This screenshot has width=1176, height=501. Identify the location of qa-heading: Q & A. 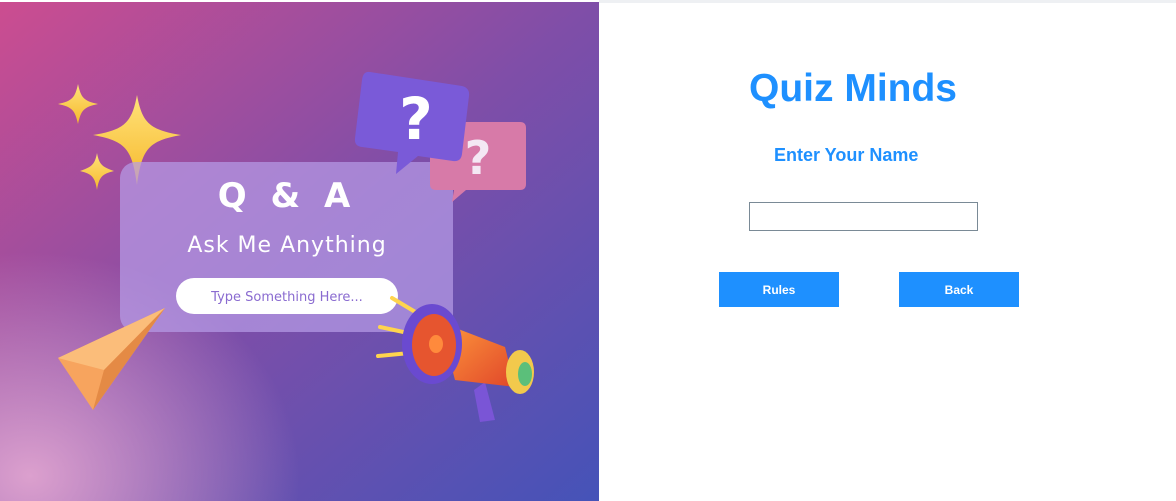
(287, 196).